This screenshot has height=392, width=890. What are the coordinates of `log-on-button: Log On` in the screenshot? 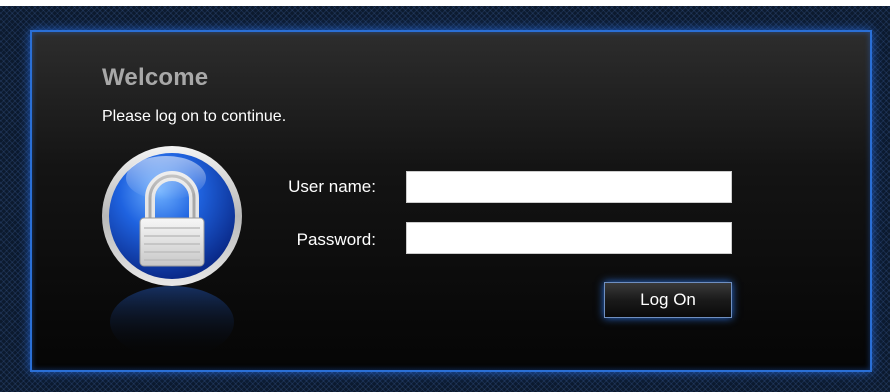 It's located at (668, 300).